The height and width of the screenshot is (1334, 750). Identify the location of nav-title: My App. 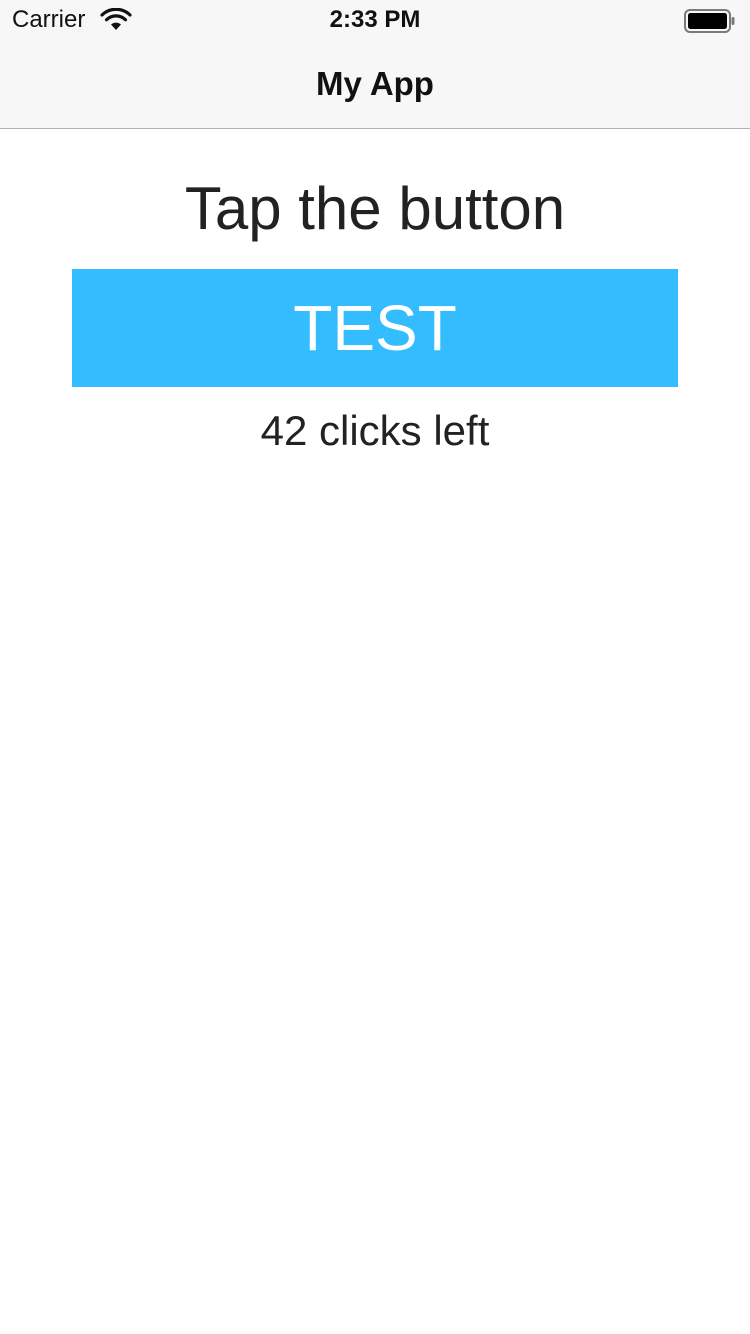
(375, 83).